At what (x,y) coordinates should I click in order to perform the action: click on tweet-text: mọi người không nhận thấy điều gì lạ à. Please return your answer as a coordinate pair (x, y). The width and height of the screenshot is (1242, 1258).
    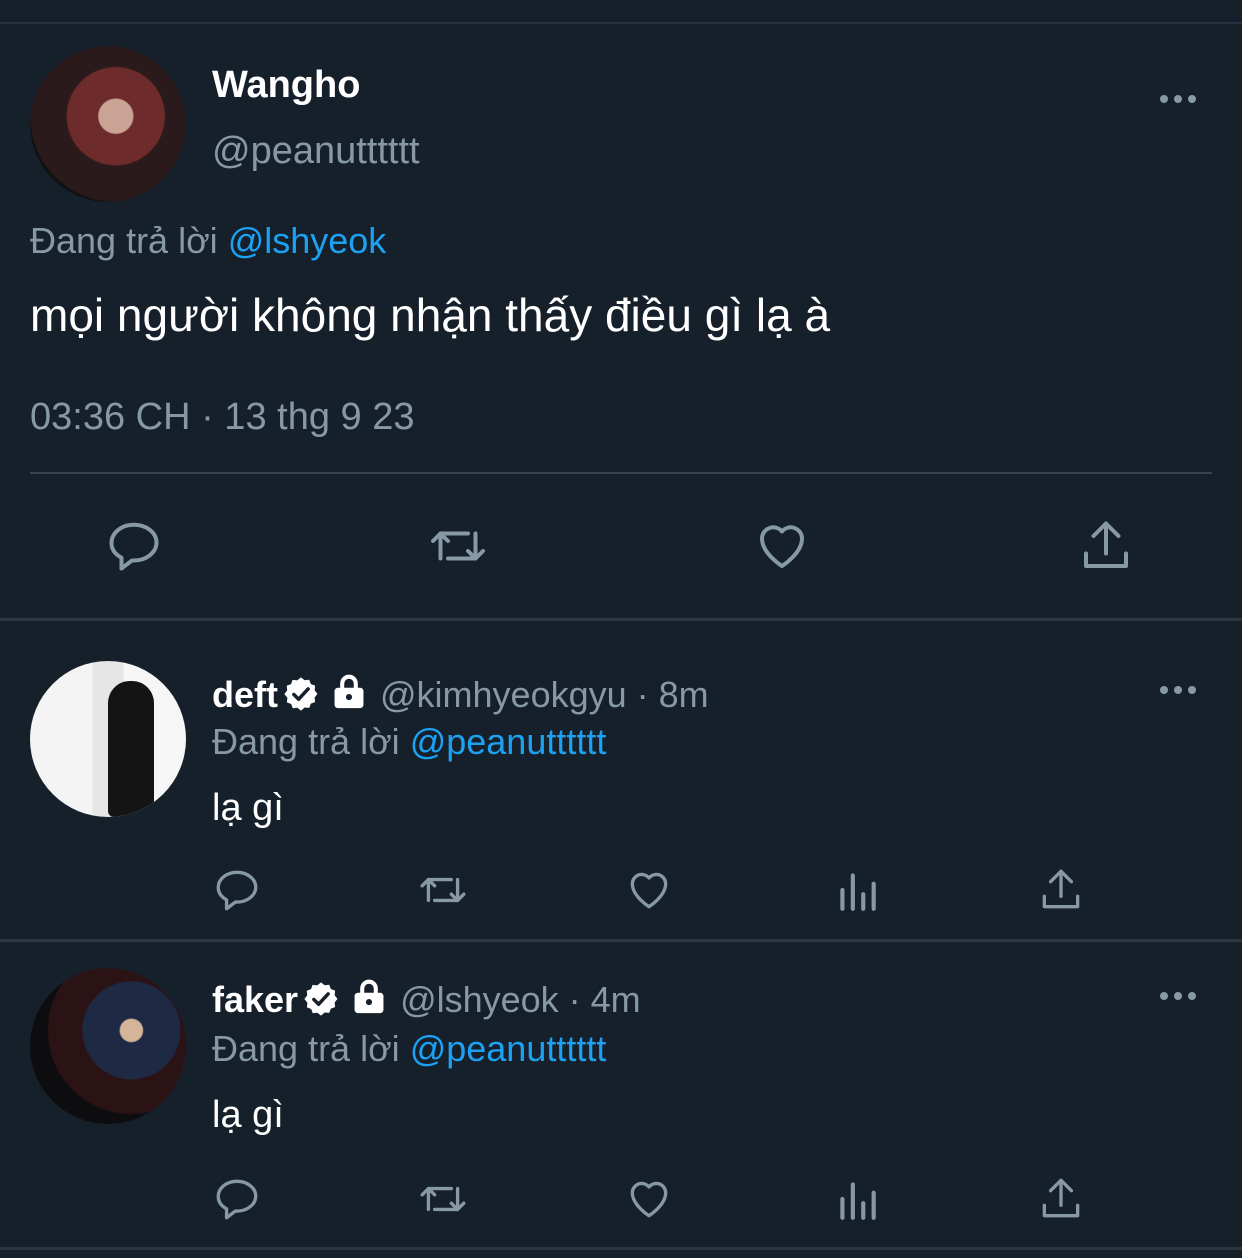
    Looking at the image, I should click on (430, 315).